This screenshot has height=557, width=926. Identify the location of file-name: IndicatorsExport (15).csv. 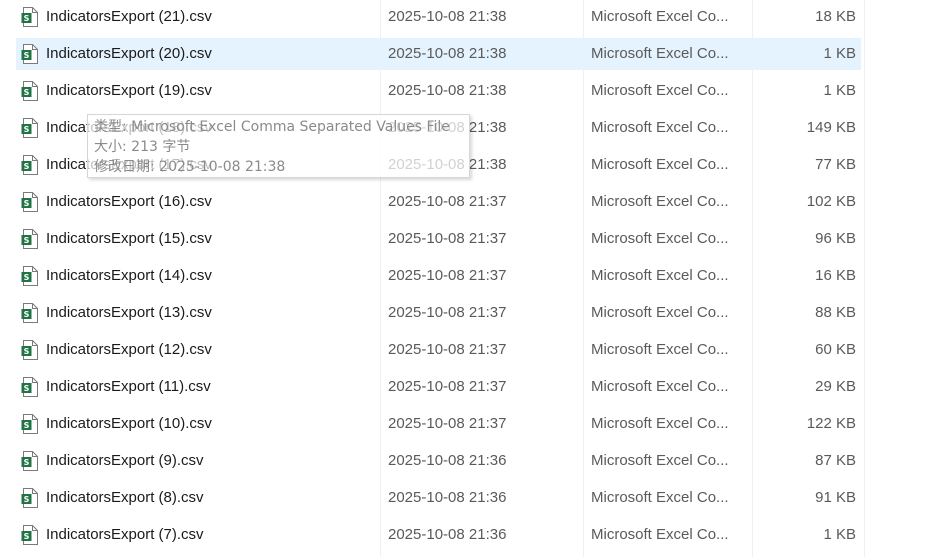
(211, 239).